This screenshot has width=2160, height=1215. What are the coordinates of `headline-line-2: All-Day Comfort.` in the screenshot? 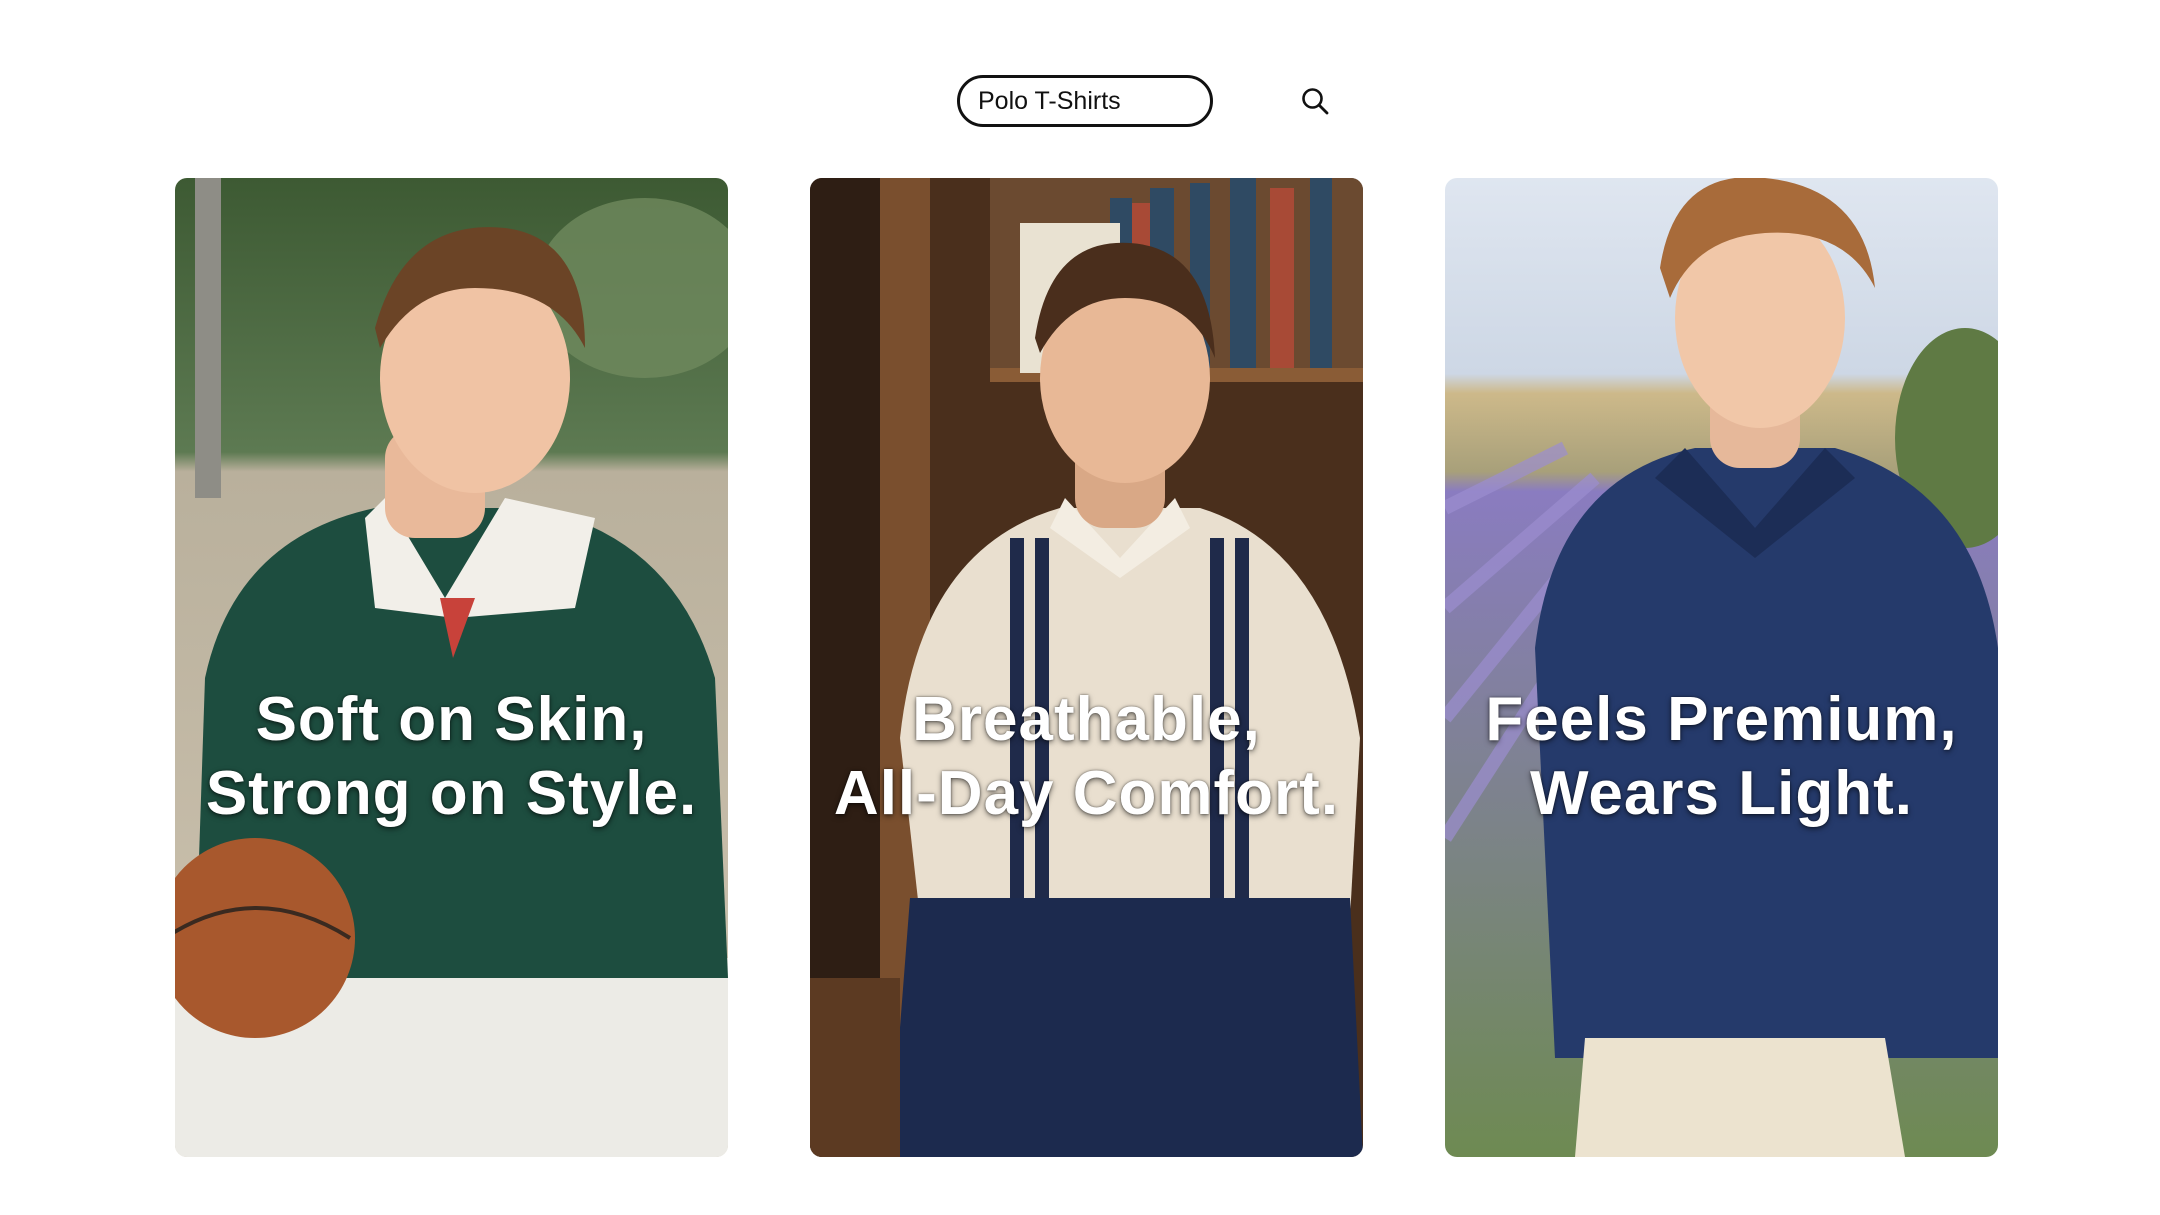 It's located at (1086, 793).